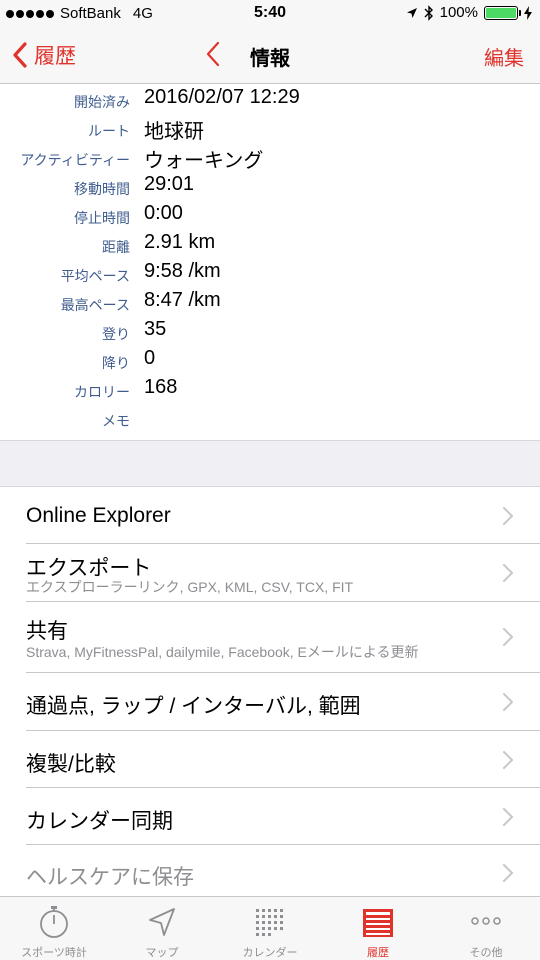 Image resolution: width=540 pixels, height=960 pixels. I want to click on info-row-descent: 降り 0, so click(270, 359).